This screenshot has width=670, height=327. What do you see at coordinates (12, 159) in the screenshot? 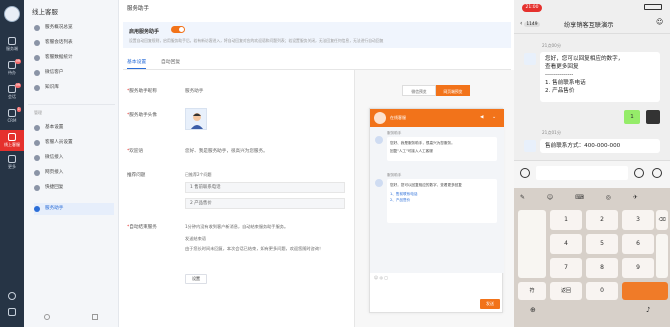
I see `grid-icon` at bounding box center [12, 159].